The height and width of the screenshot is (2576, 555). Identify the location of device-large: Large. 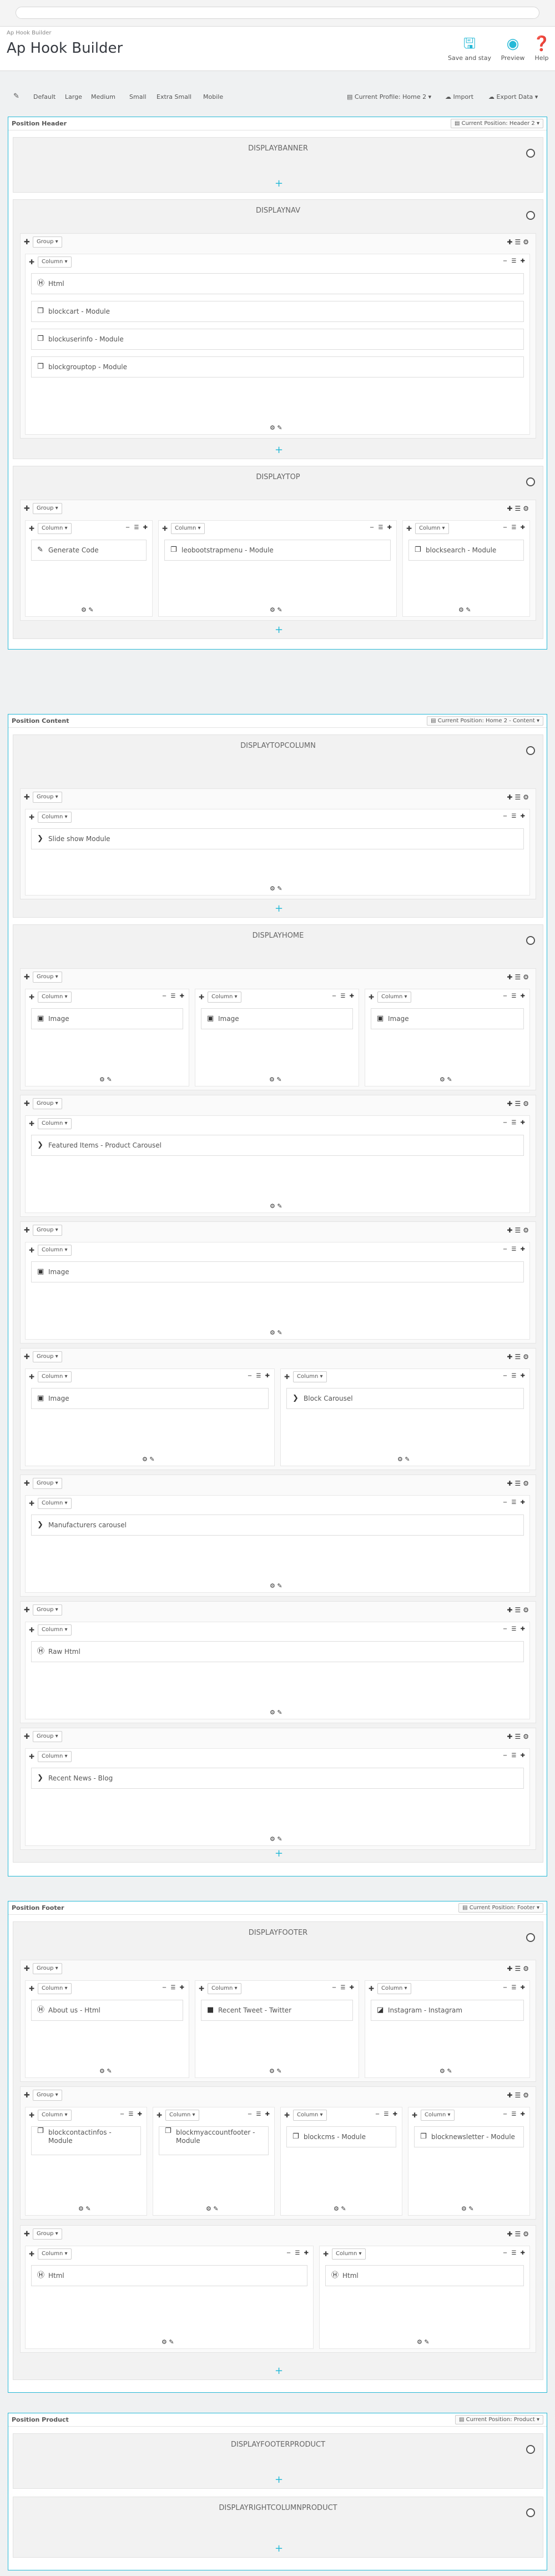
(73, 96).